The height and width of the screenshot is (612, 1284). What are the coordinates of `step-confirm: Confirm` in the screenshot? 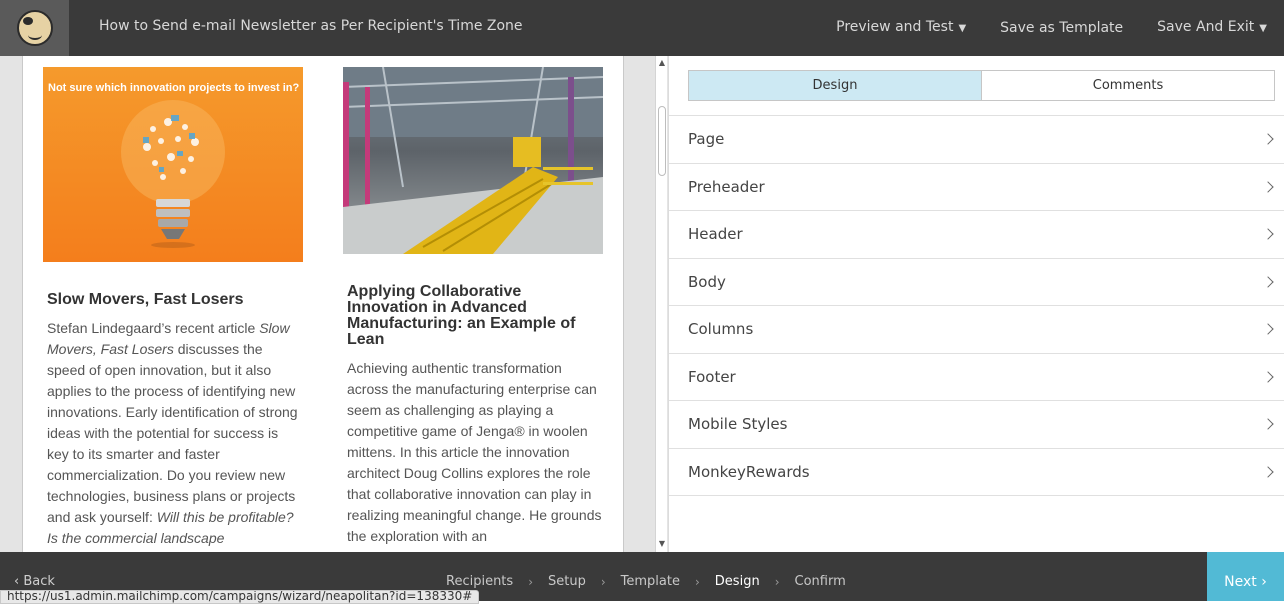 It's located at (820, 582).